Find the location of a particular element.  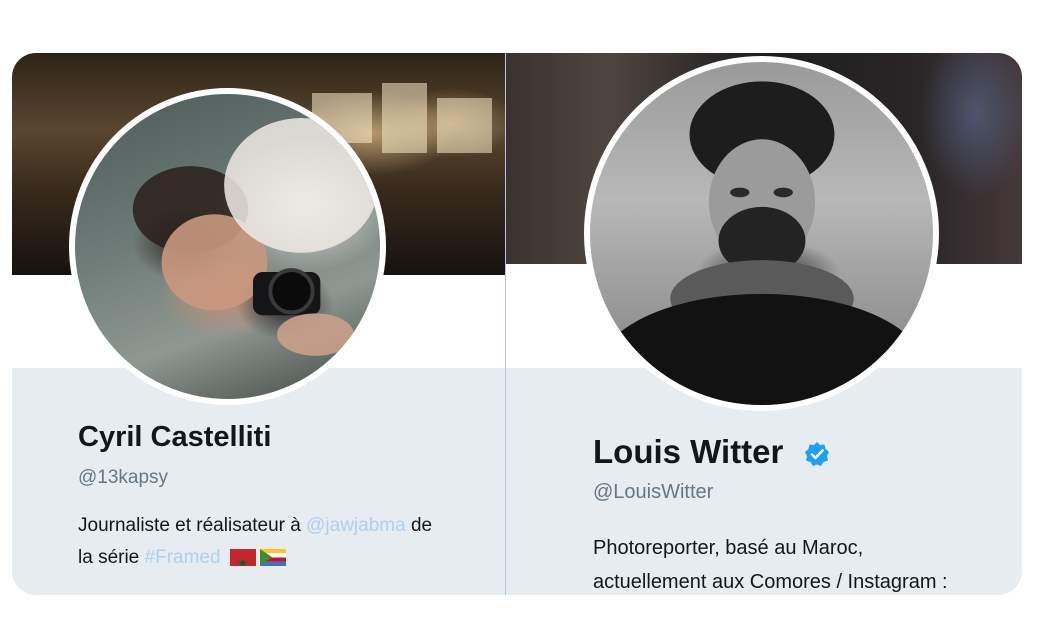

mention-link: @jawjabma is located at coordinates (356, 525).